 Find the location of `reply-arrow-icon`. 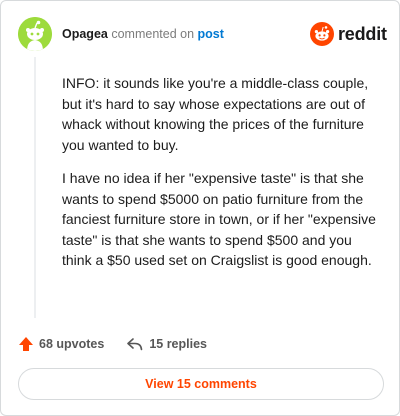

reply-arrow-icon is located at coordinates (135, 344).